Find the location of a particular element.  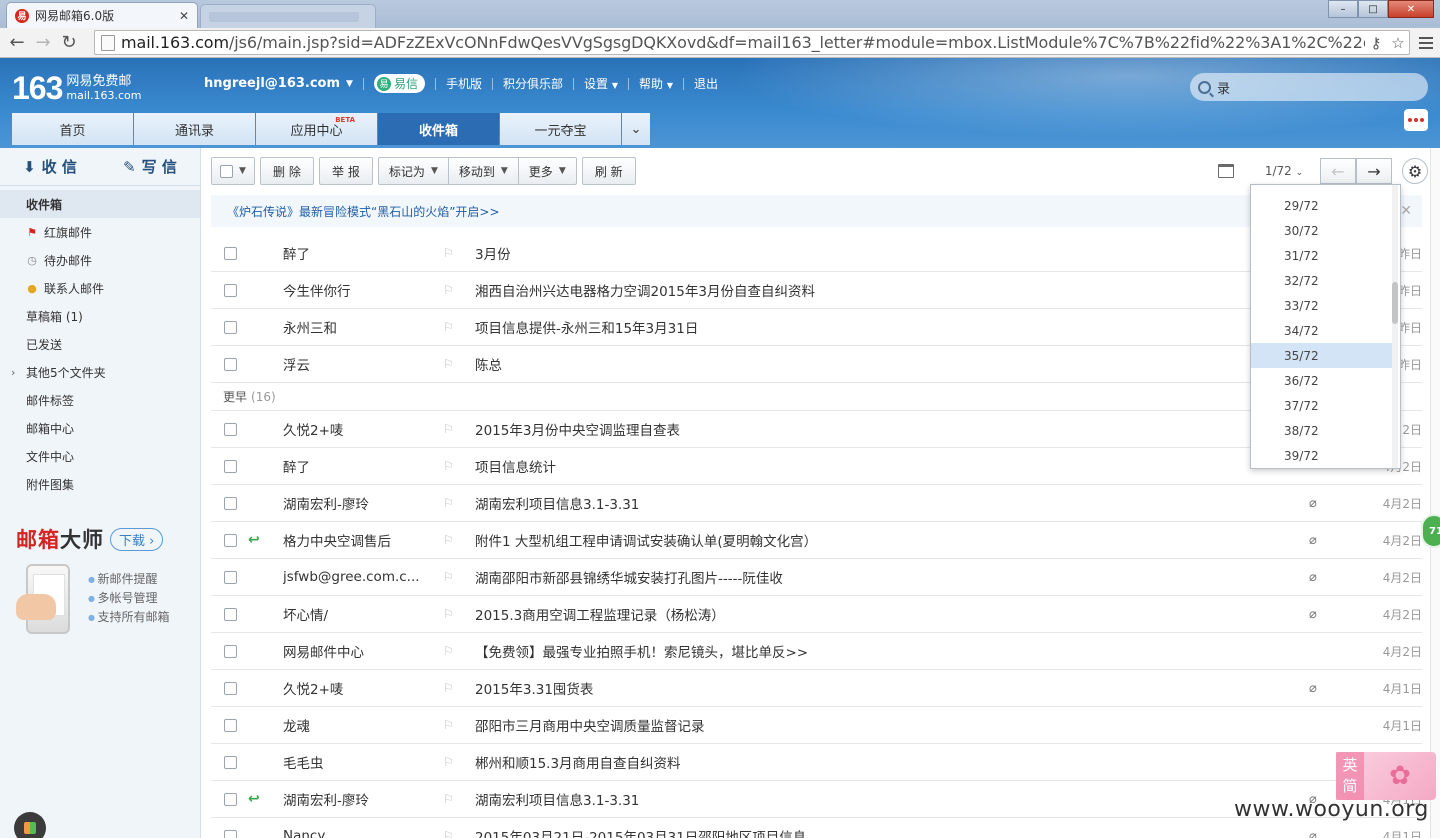

chevron-right-icon: › is located at coordinates (13, 372).